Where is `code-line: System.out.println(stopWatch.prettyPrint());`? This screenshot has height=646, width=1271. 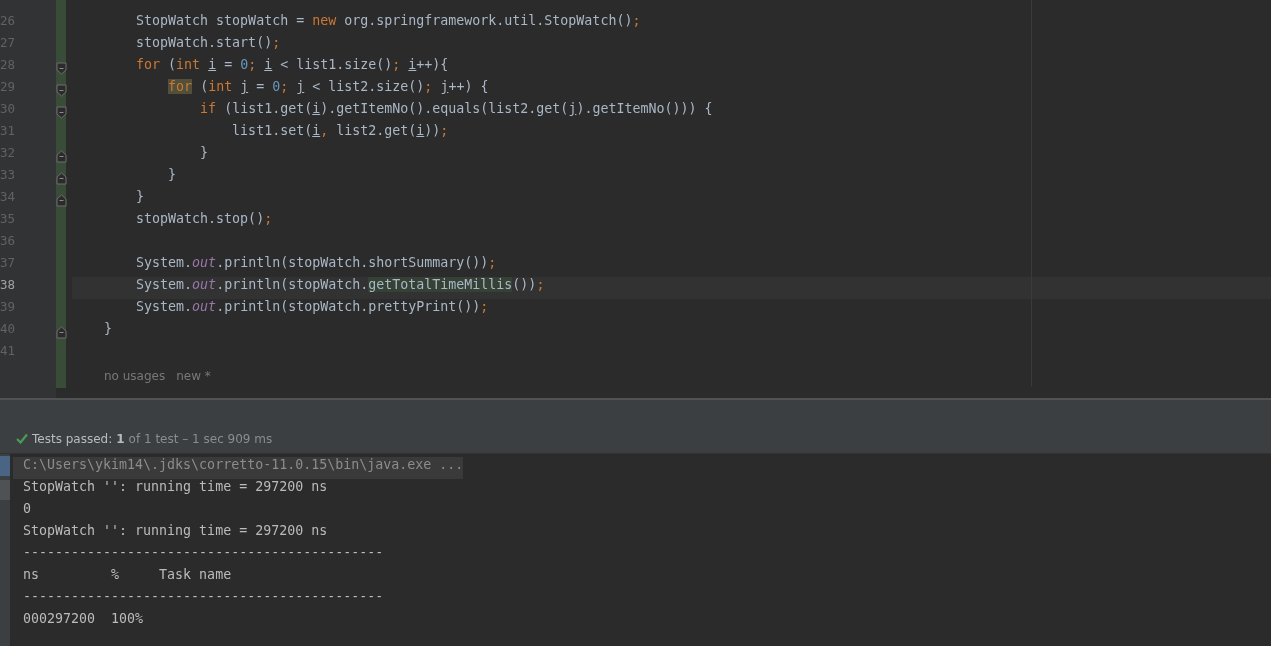
code-line: System.out.println(stopWatch.prettyPrint()); is located at coordinates (312, 307).